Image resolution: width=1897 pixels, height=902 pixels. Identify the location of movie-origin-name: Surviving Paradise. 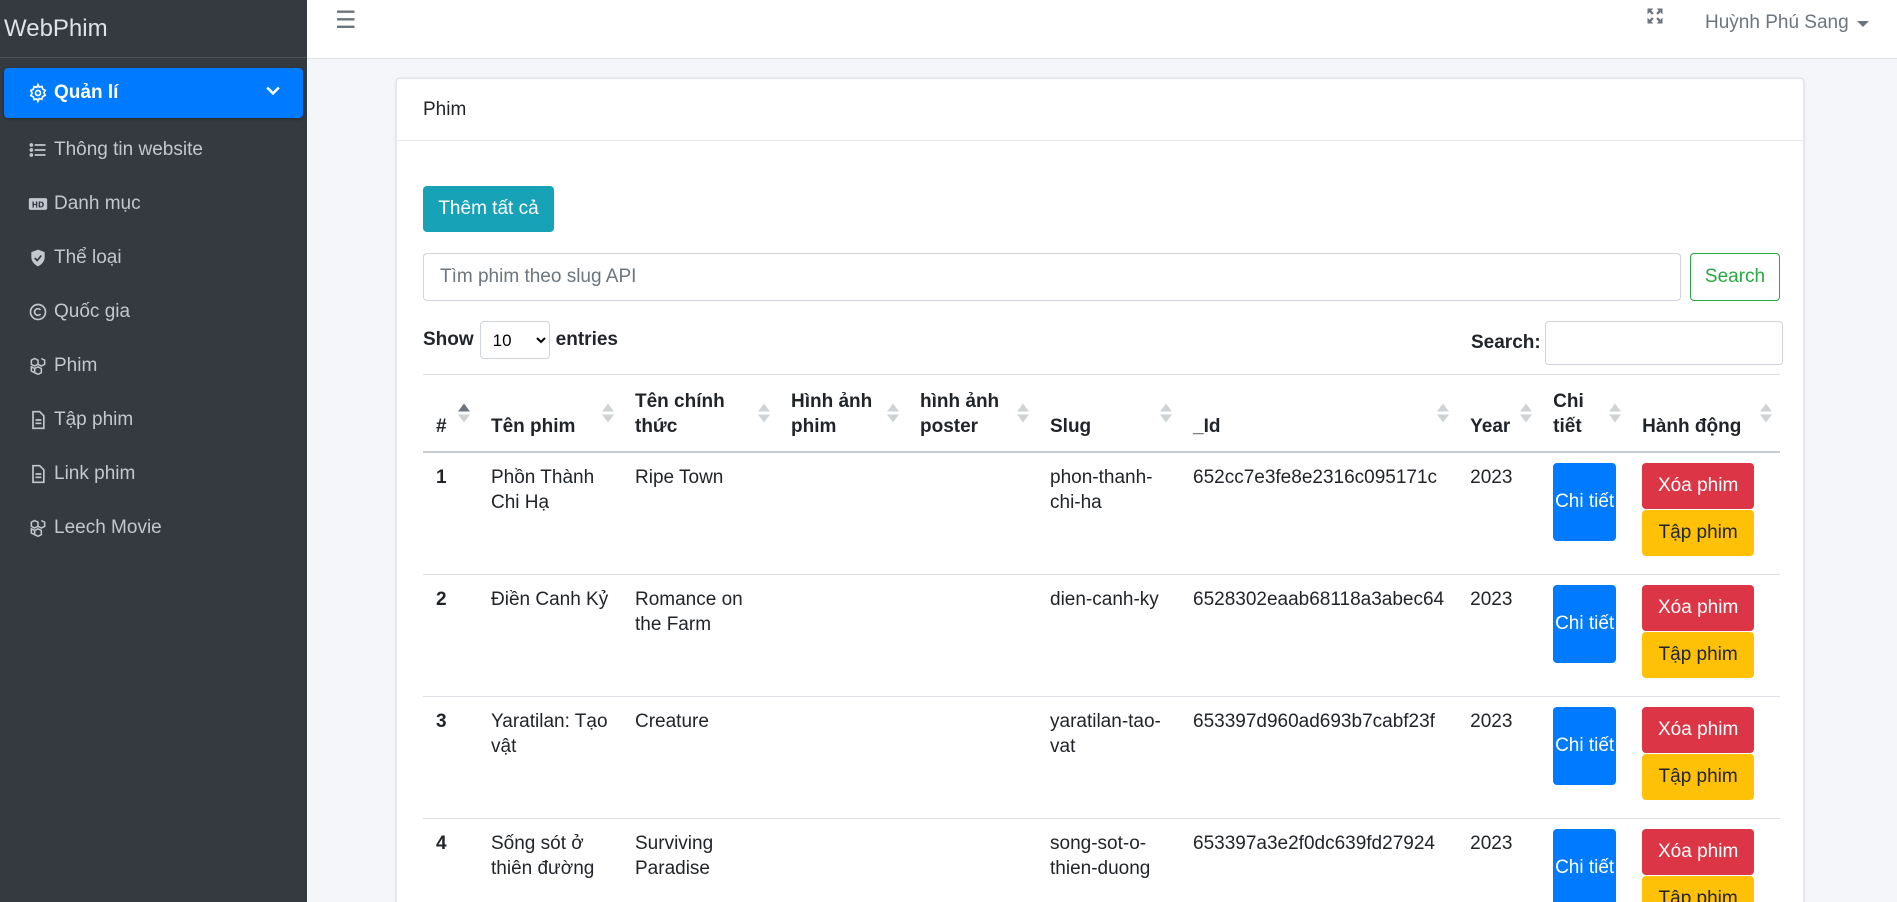
(700, 860).